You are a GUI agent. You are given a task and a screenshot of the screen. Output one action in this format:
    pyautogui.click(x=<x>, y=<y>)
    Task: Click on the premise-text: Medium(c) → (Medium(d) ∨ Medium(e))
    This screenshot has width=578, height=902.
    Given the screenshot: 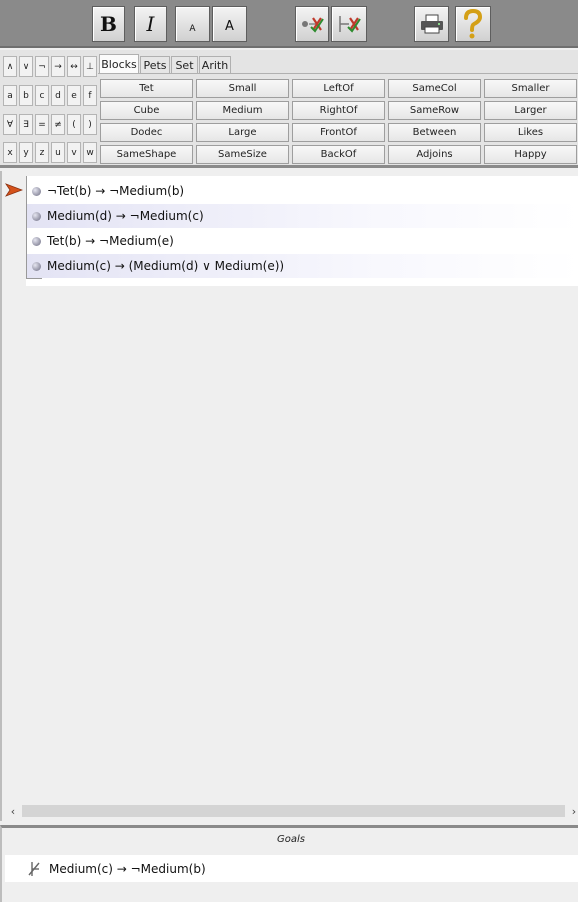 What is the action you would take?
    pyautogui.click(x=166, y=266)
    